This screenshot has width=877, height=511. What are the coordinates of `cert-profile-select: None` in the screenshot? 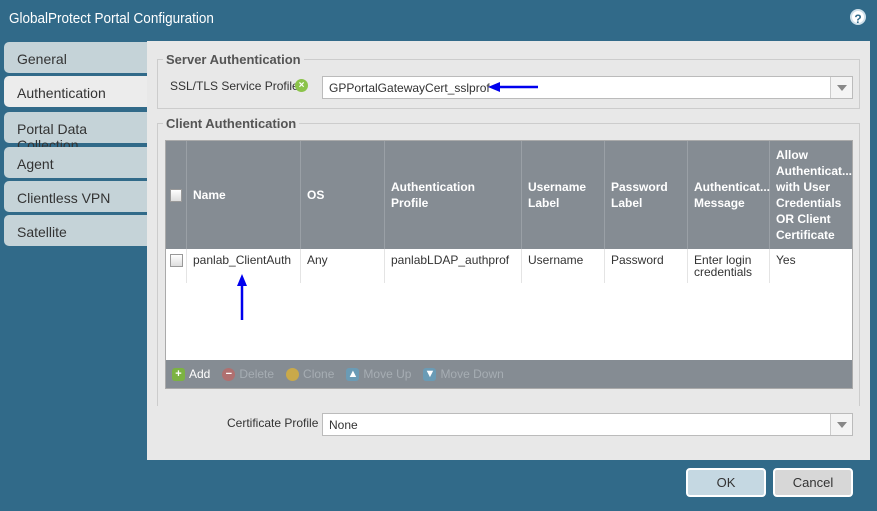 It's located at (587, 424).